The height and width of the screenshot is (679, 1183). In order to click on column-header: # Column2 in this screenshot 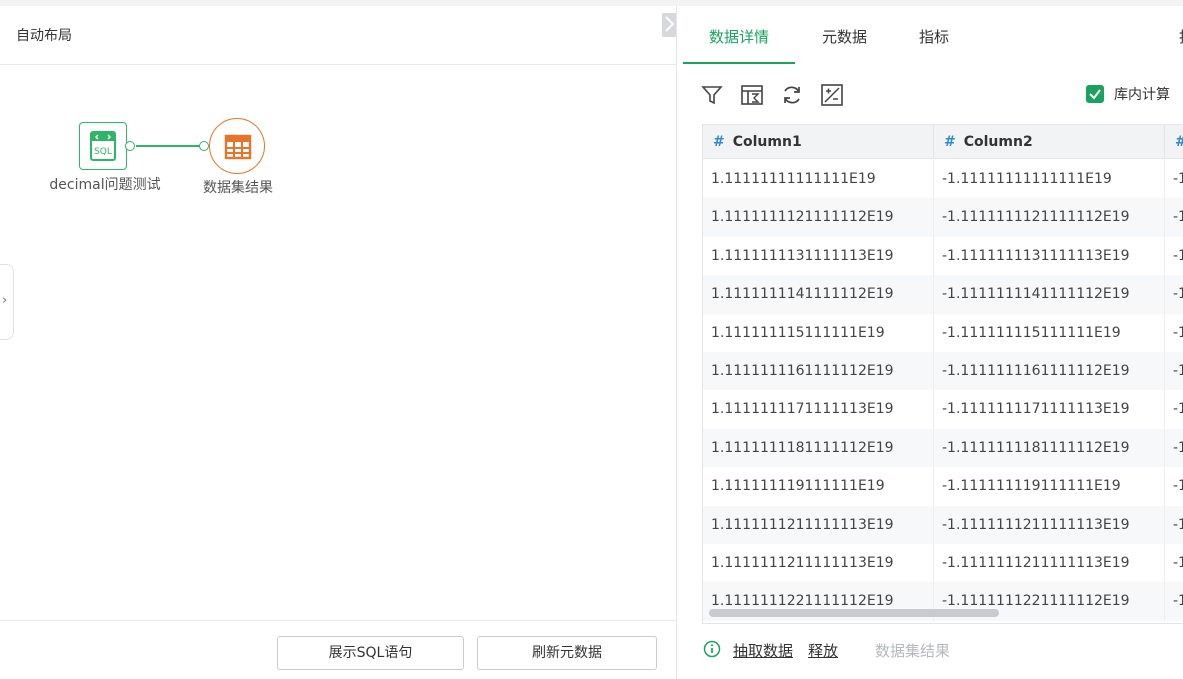, I will do `click(1049, 142)`.